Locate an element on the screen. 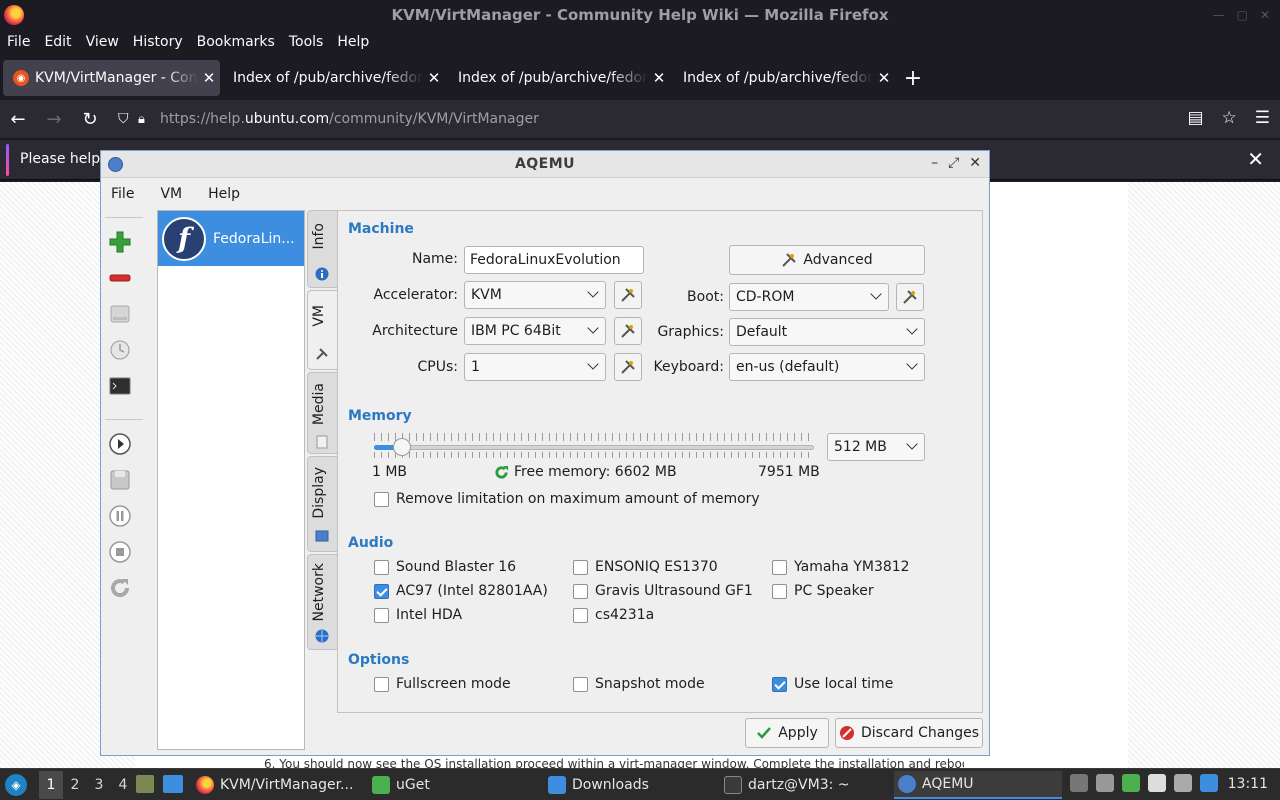 This screenshot has width=1280, height=800. keyboard-select: en-us (default) is located at coordinates (827, 367).